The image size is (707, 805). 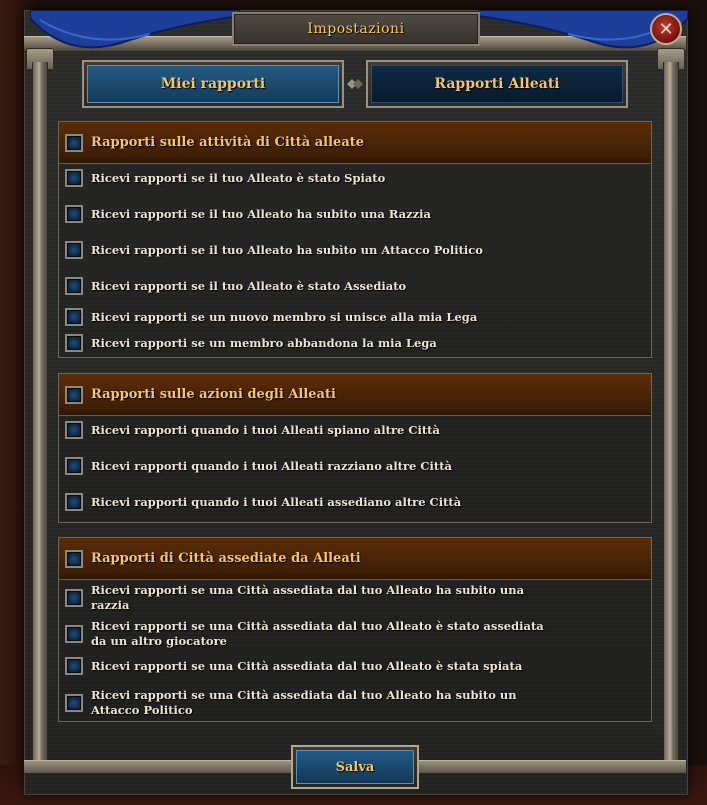 I want to click on tab-my-reports: Miei rapporti, so click(x=213, y=84).